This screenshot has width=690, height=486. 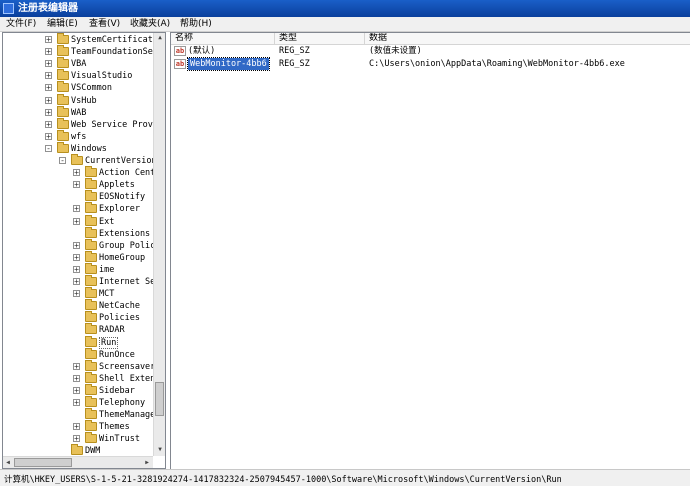 What do you see at coordinates (527, 38) in the screenshot?
I see `column-header-data: 数据` at bounding box center [527, 38].